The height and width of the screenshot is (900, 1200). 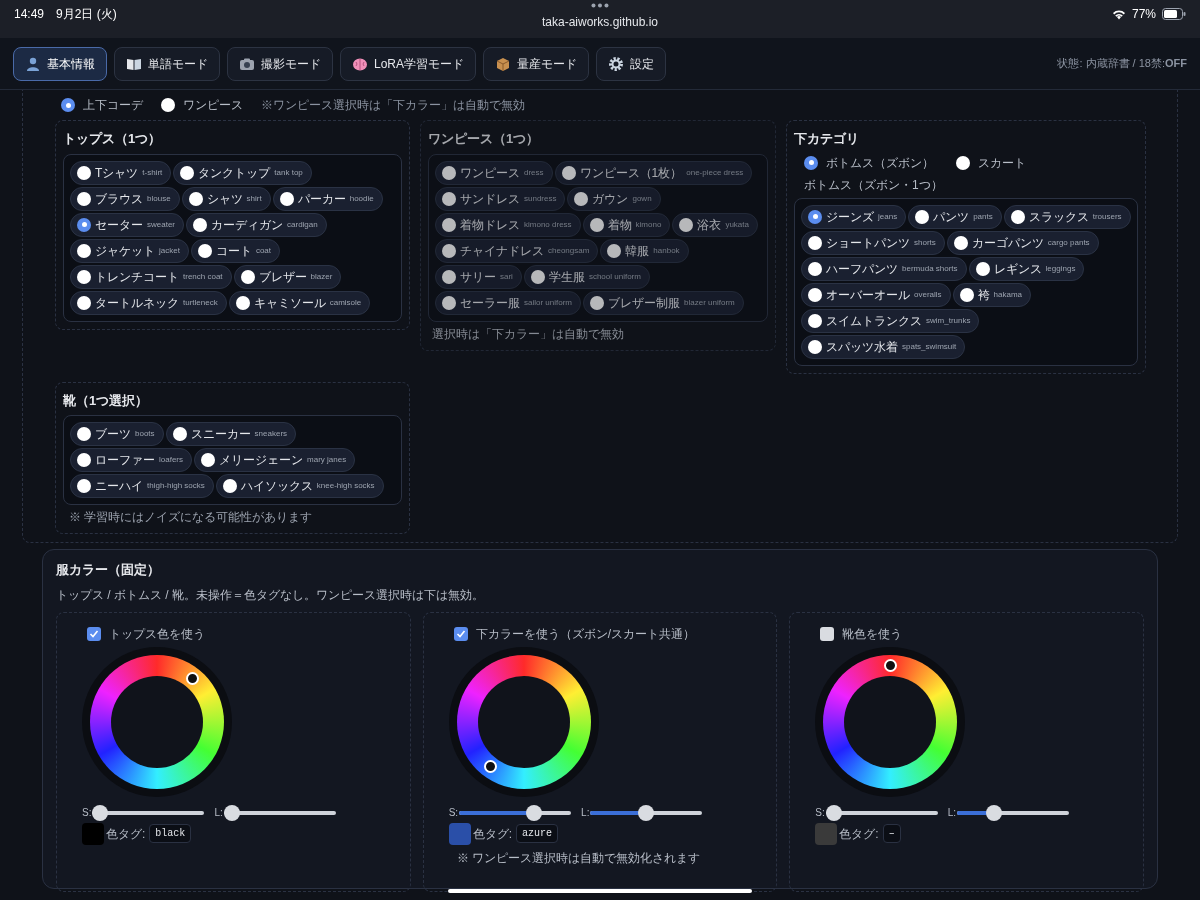 I want to click on section-description: トップス / ボトムス / 靴。未操作＝色タグなし。ワンピース選択時は下は無効。, so click(x=270, y=595).